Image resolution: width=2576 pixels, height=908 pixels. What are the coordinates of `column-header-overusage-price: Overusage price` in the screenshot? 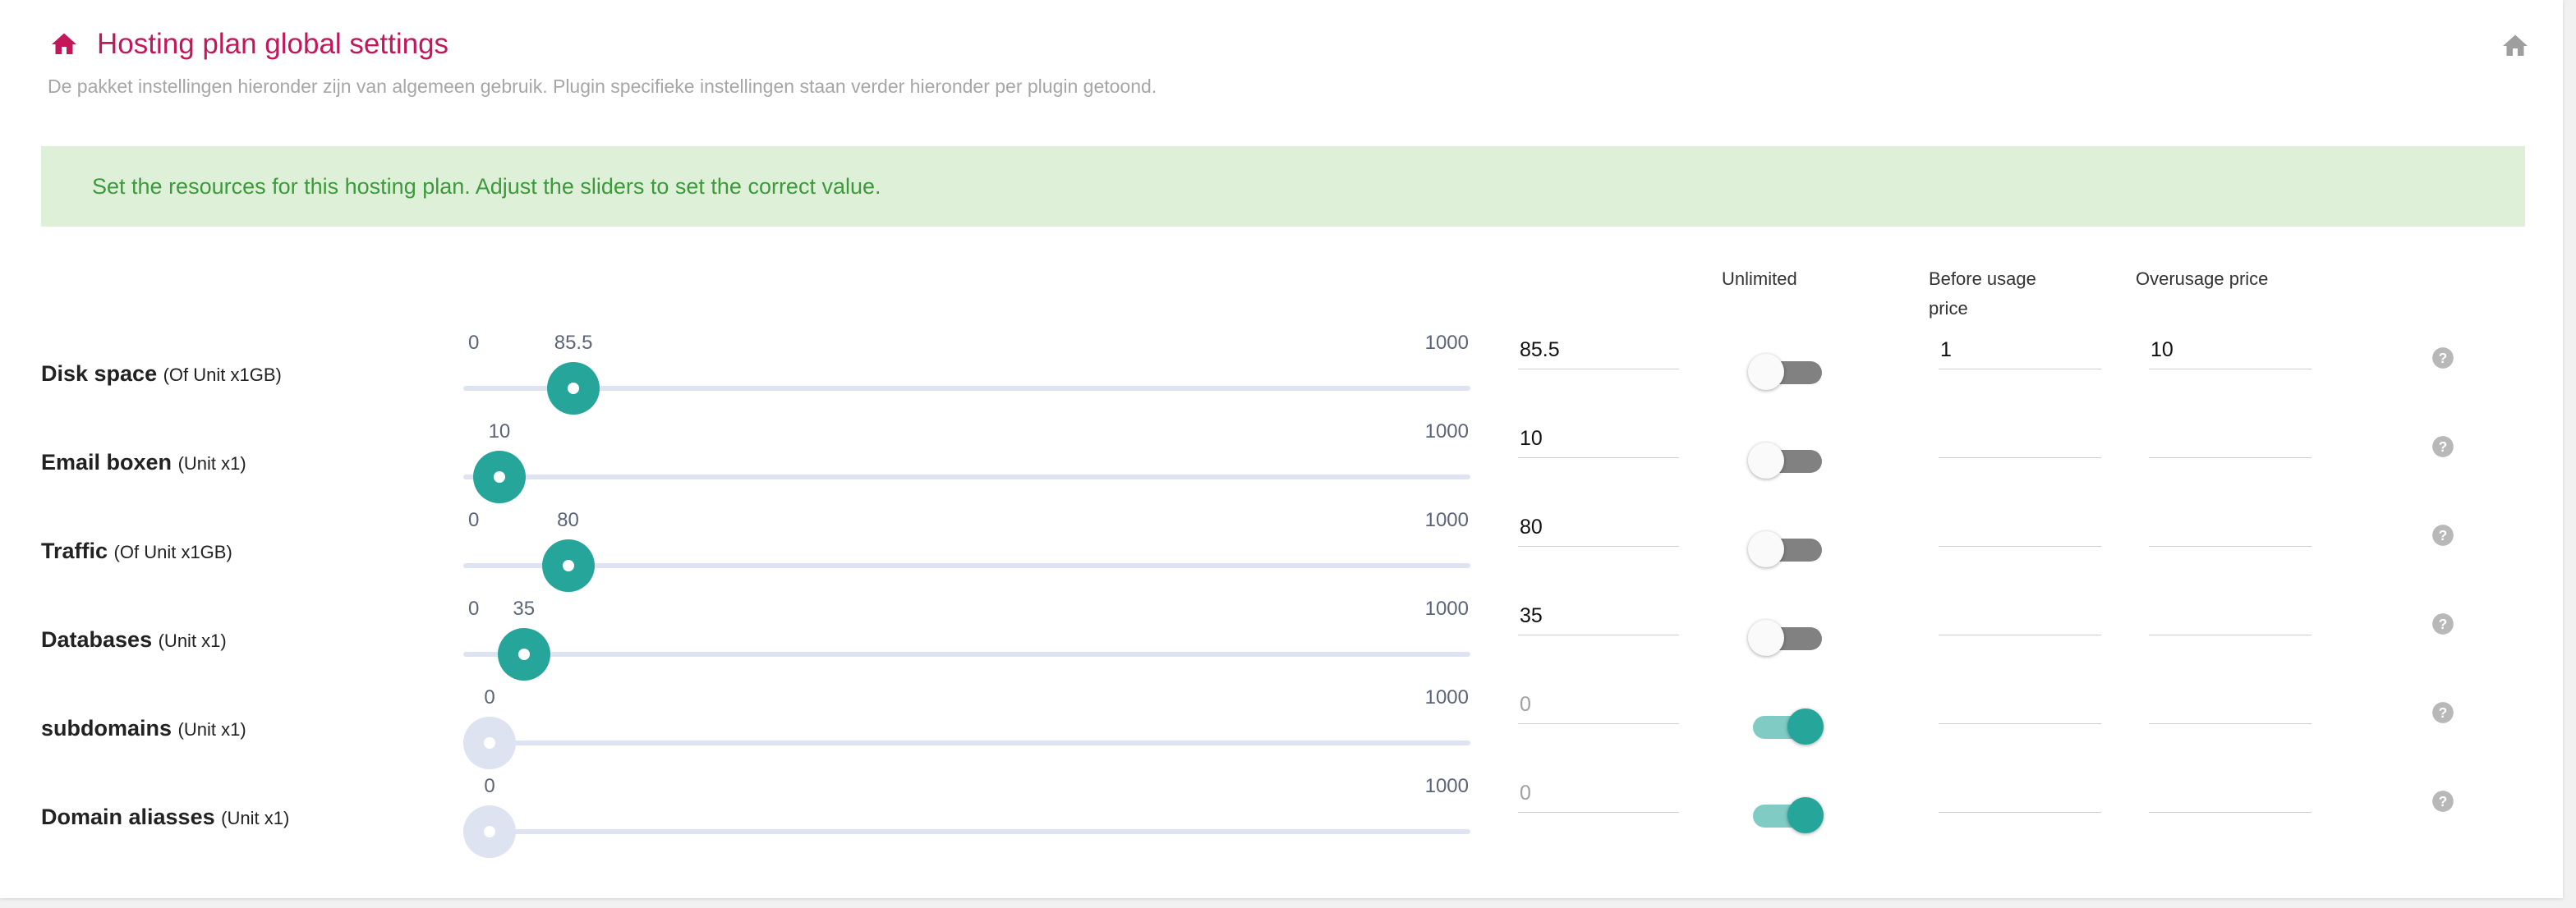 It's located at (2202, 278).